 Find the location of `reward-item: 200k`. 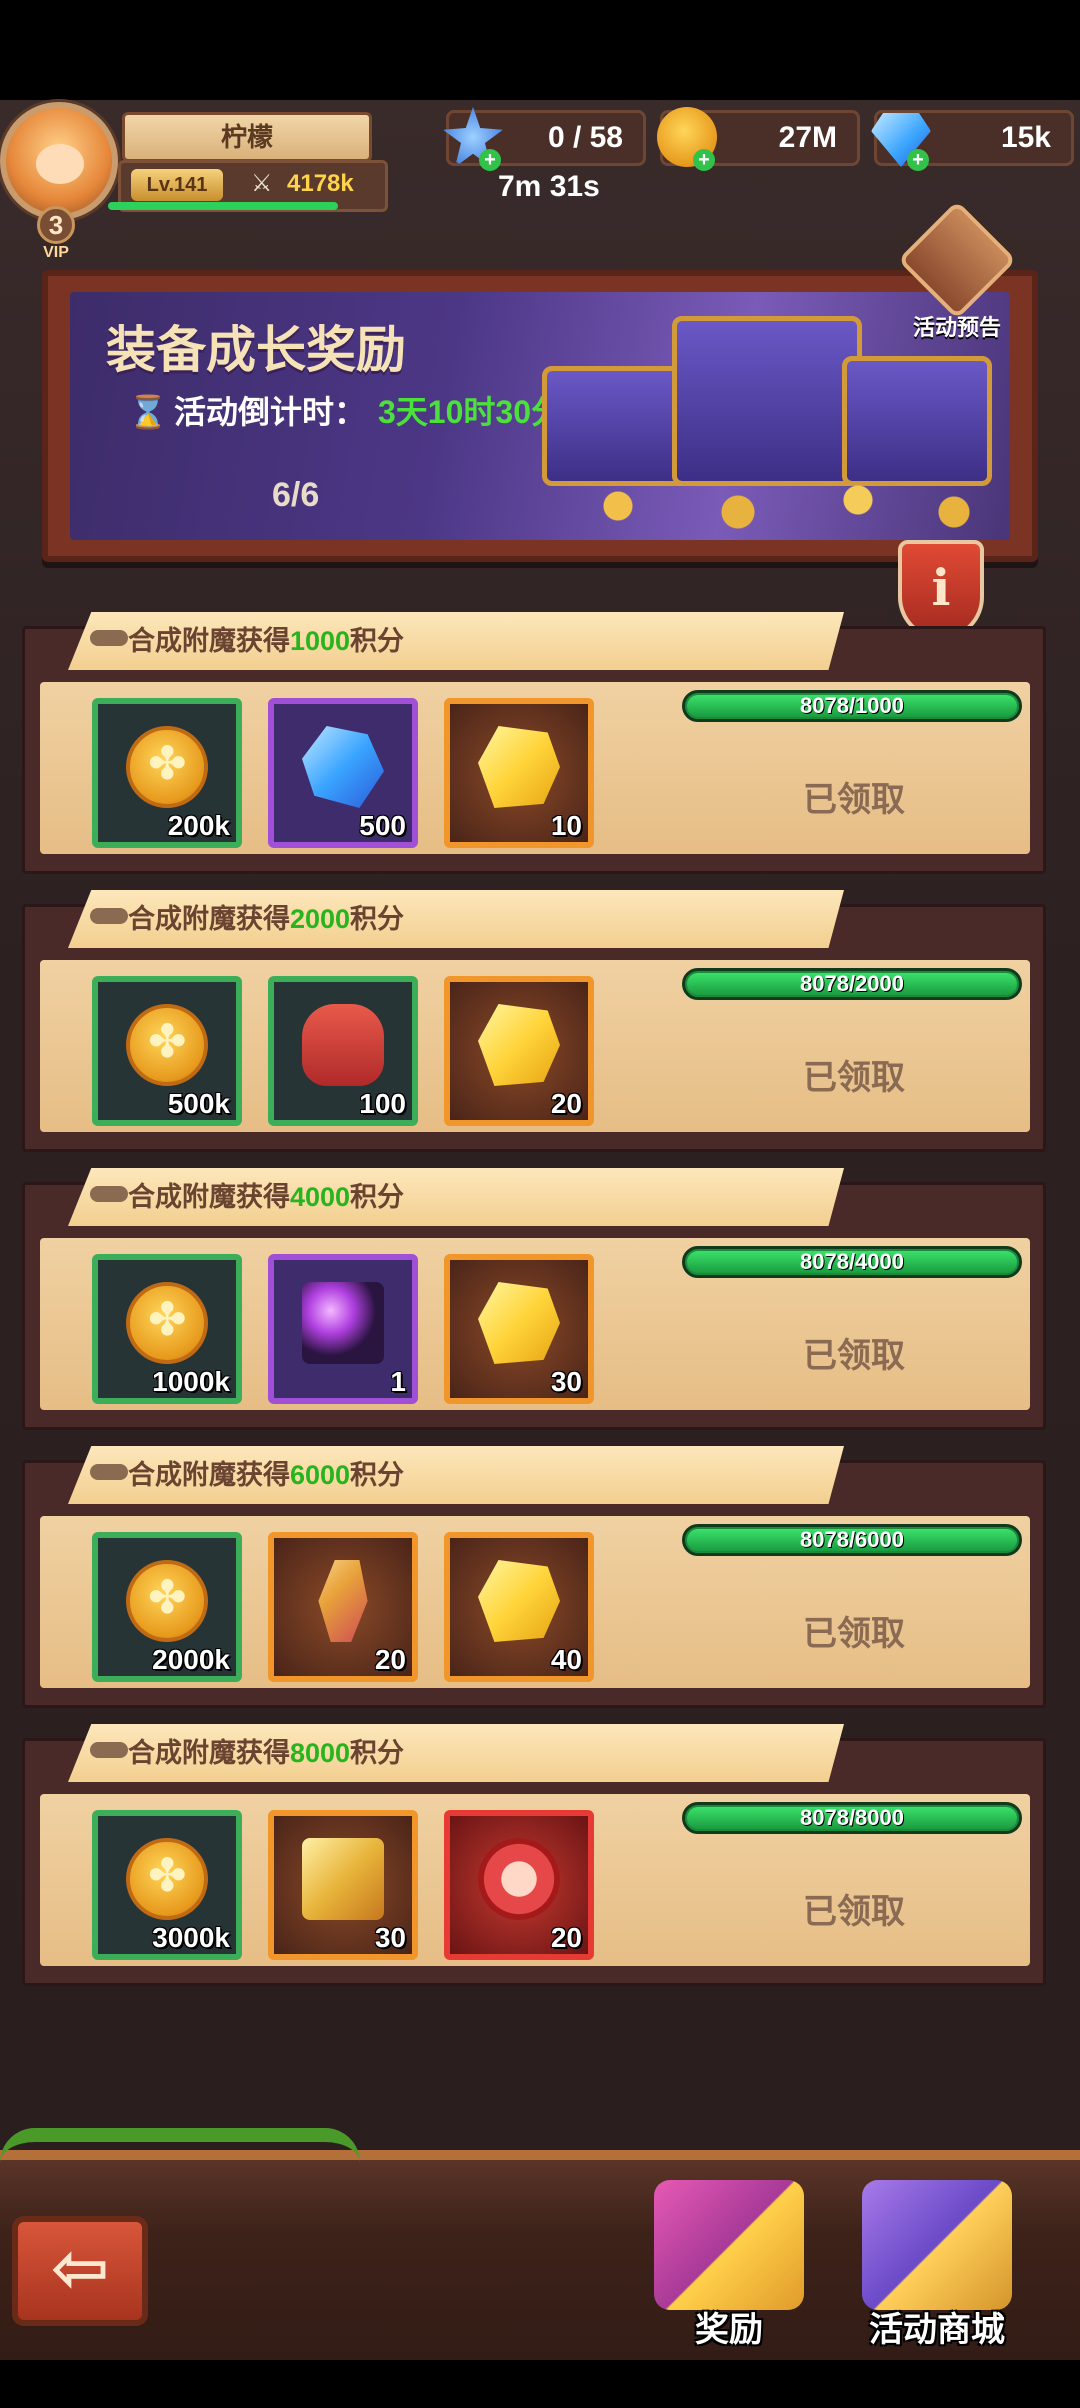

reward-item: 200k is located at coordinates (167, 773).